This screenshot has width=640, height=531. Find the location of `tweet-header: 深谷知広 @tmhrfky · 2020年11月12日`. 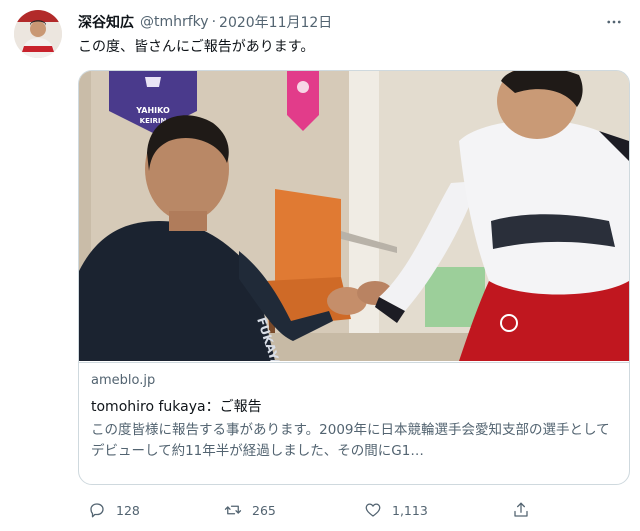

tweet-header: 深谷知広 @tmhrfky · 2020年11月12日 is located at coordinates (205, 22).